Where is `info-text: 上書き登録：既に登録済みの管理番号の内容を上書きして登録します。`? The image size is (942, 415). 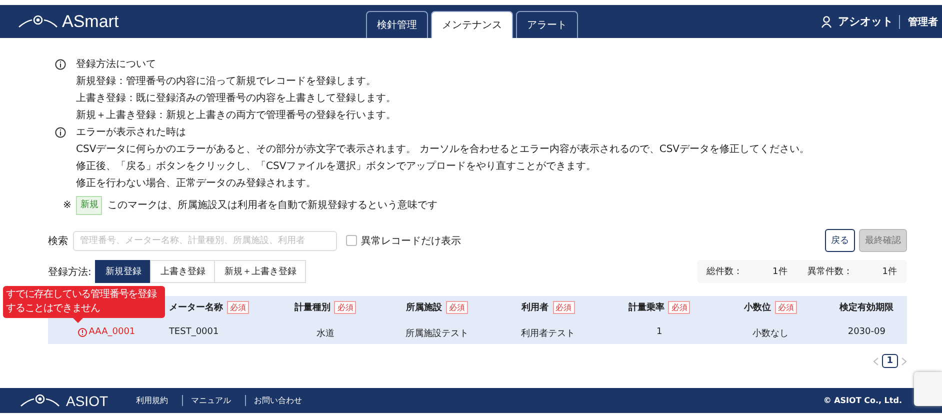 info-text: 上書き登録：既に登録済みの管理番号の内容を上書きして登録します。 is located at coordinates (236, 99).